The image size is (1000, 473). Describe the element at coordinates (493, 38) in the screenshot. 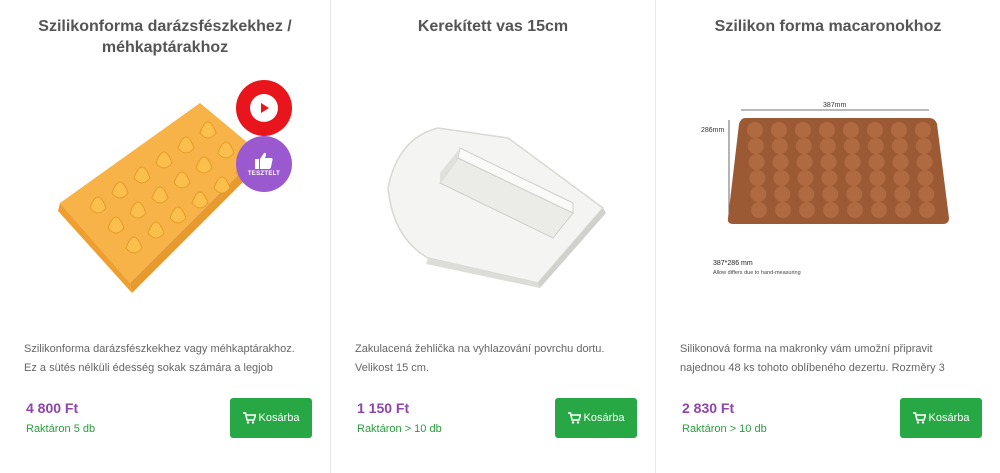

I see `product-title: Kerekített vas 15cm` at that location.